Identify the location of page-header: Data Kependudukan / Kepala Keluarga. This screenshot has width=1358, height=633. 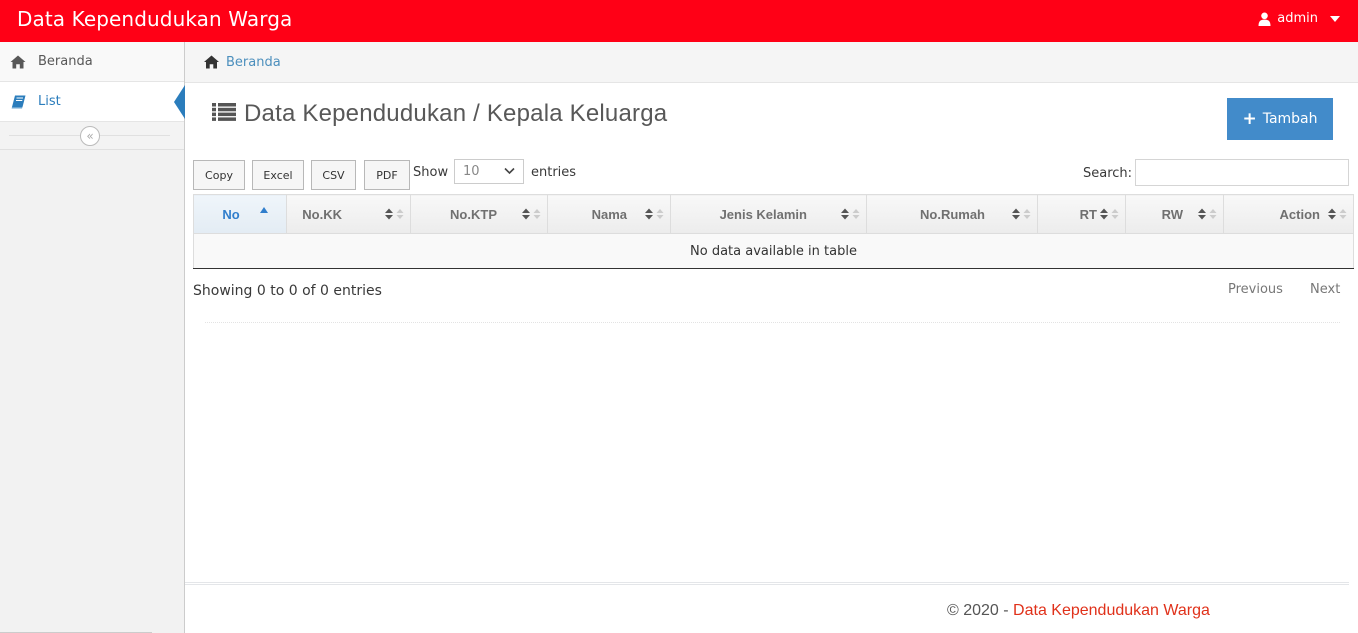
(439, 114).